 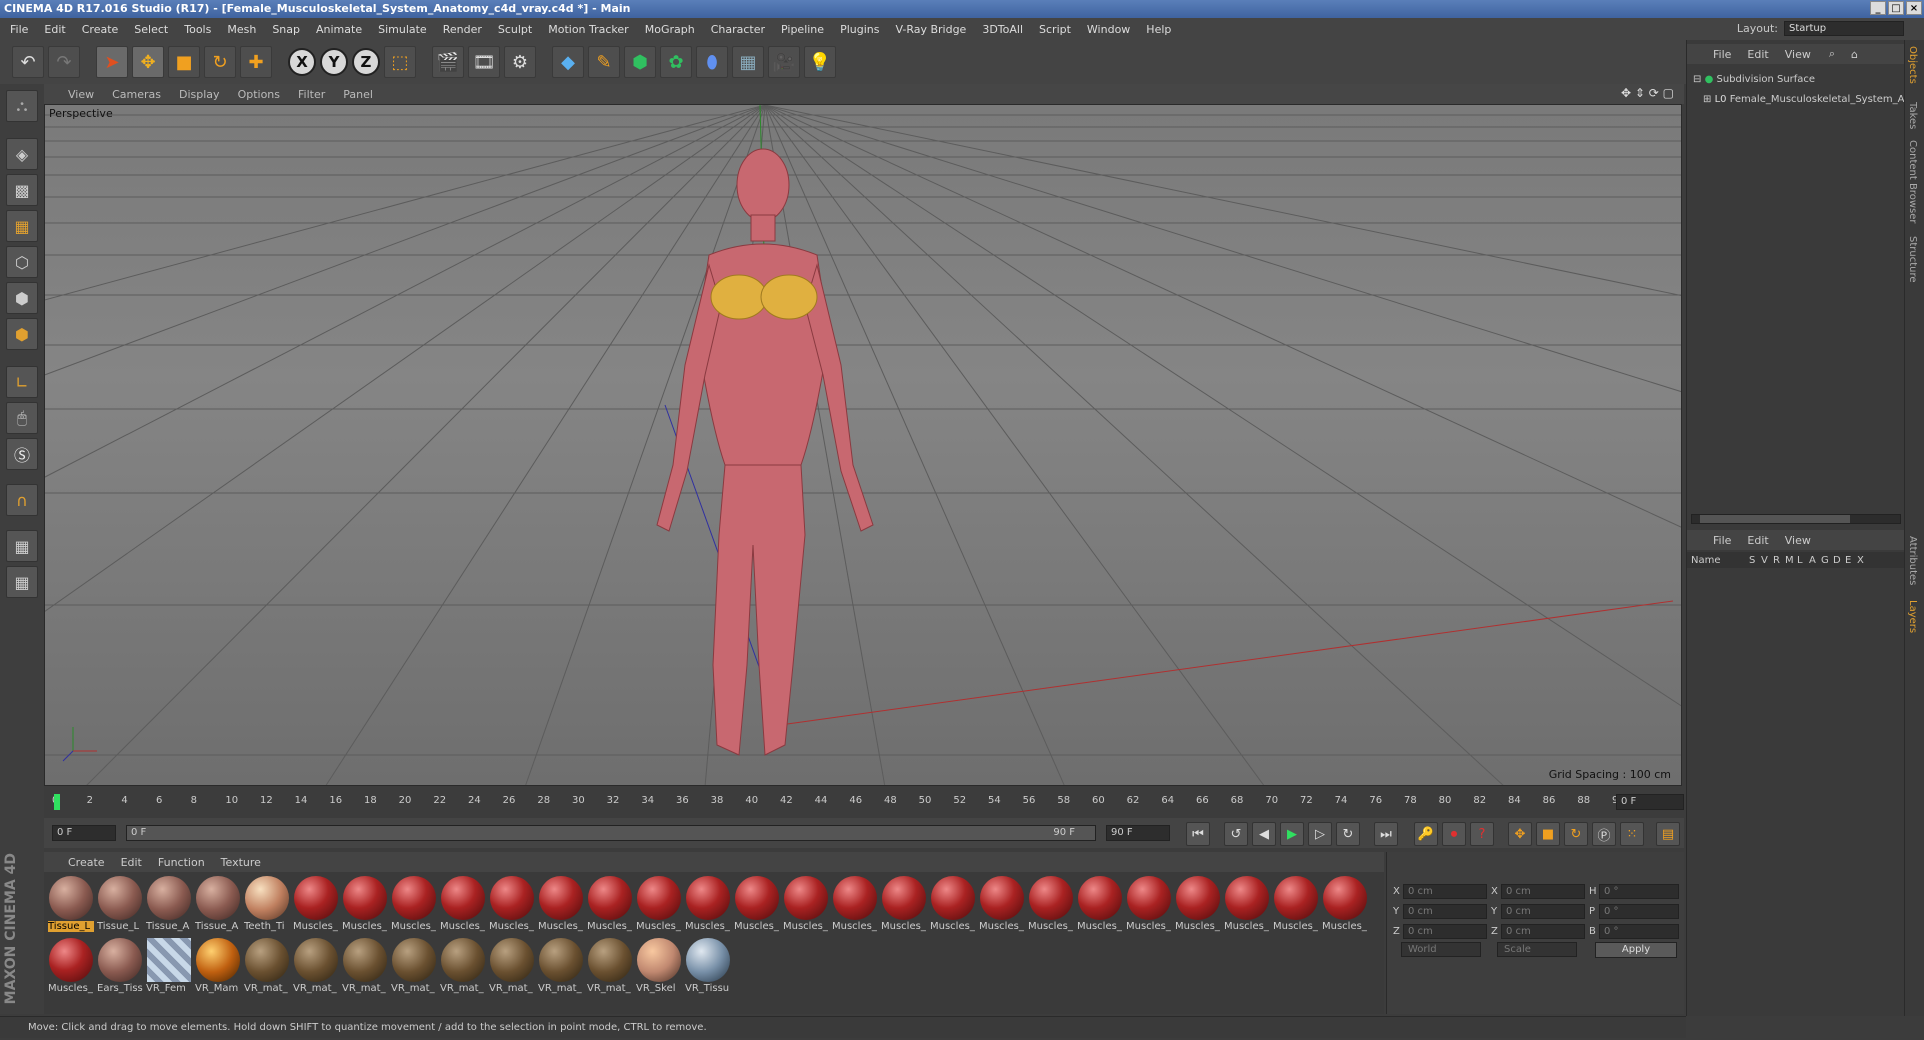 I want to click on material-thumbnail: Tissue_A, so click(x=218, y=905).